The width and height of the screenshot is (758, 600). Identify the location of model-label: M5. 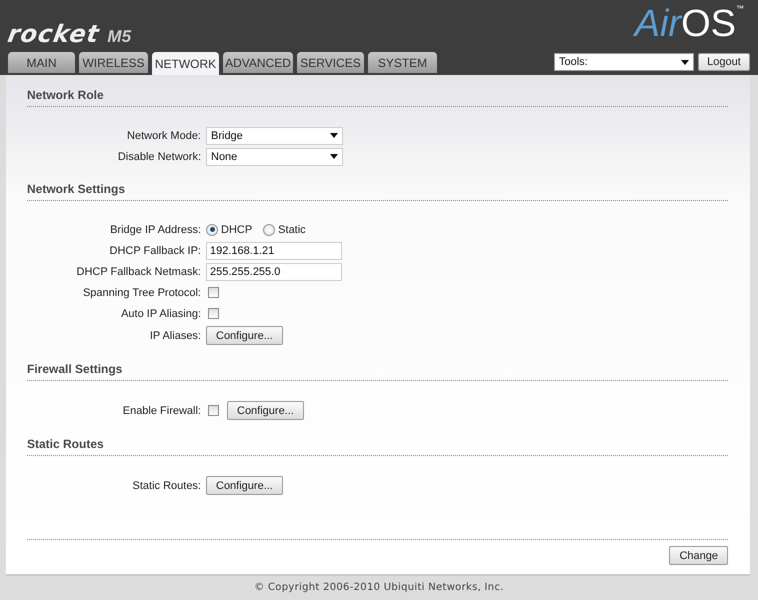
(119, 37).